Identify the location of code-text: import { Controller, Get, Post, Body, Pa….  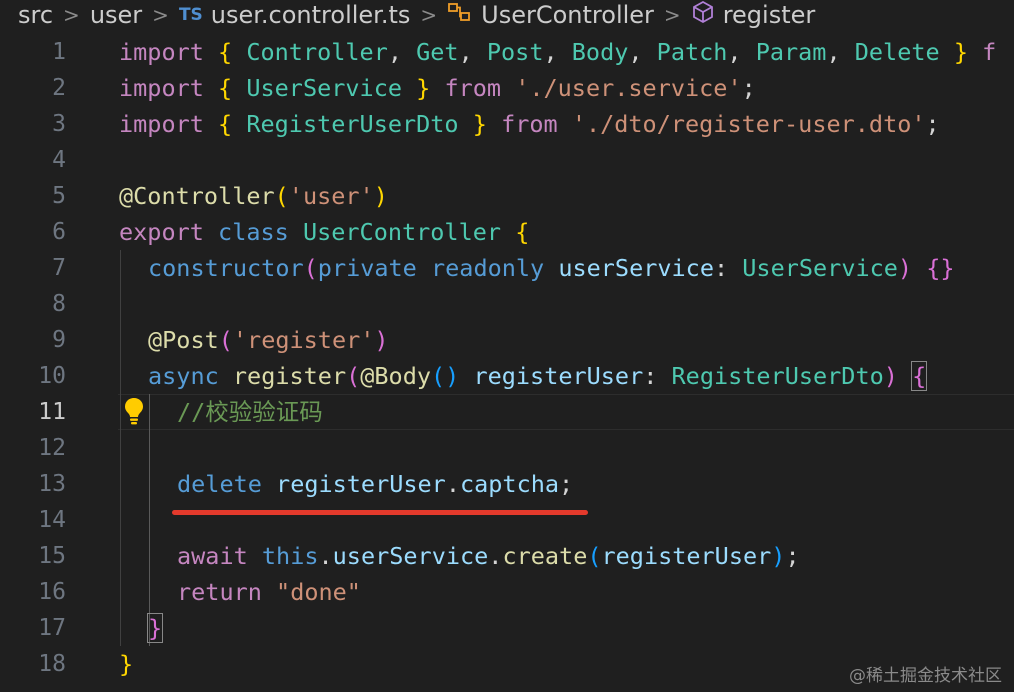
(557, 52).